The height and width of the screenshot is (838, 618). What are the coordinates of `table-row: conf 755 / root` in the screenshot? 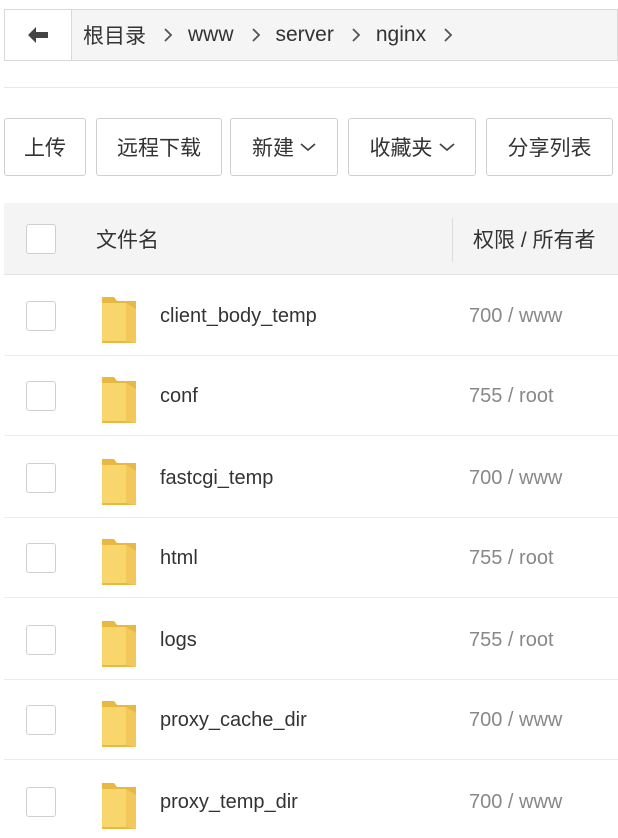 It's located at (311, 396).